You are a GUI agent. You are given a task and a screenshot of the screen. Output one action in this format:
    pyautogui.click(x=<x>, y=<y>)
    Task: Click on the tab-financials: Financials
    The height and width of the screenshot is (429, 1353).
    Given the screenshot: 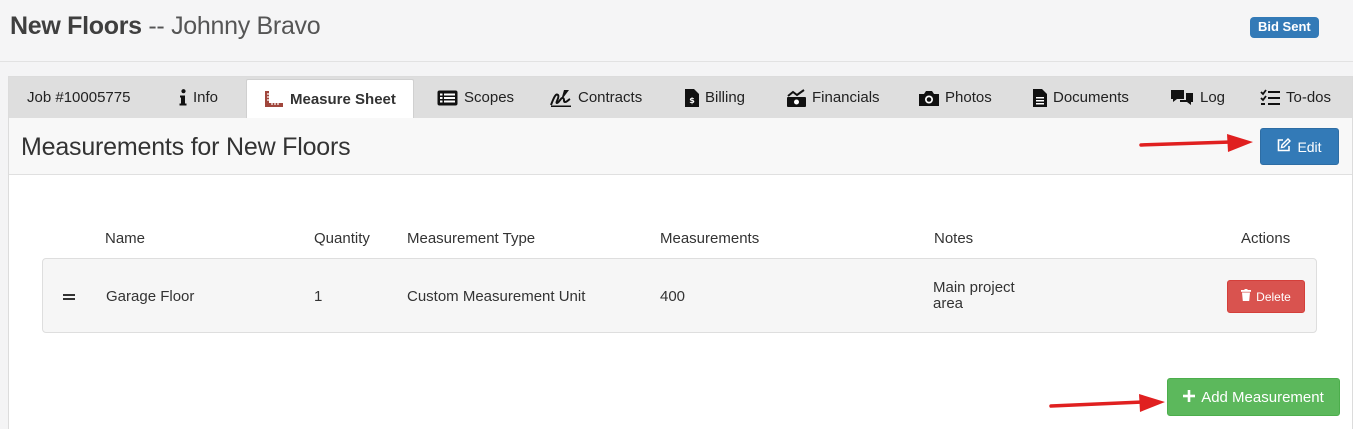 What is the action you would take?
    pyautogui.click(x=833, y=97)
    